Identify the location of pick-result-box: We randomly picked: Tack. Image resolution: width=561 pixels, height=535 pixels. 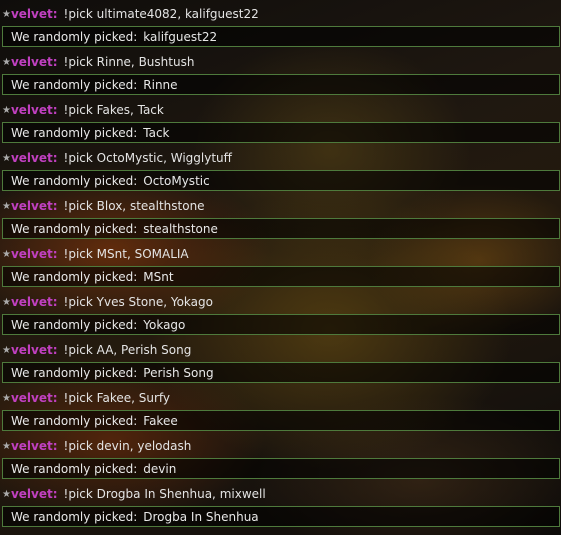
(281, 132).